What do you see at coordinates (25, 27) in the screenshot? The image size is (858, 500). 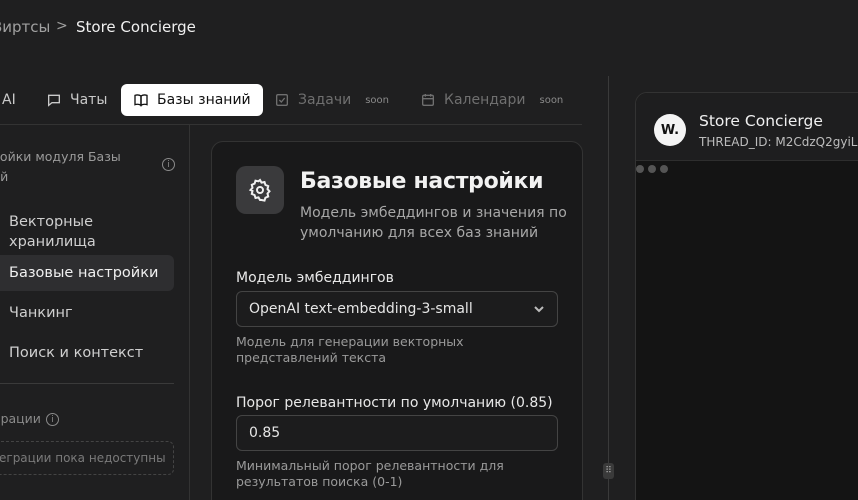 I see `breadcrumb-prev: Виртсы` at bounding box center [25, 27].